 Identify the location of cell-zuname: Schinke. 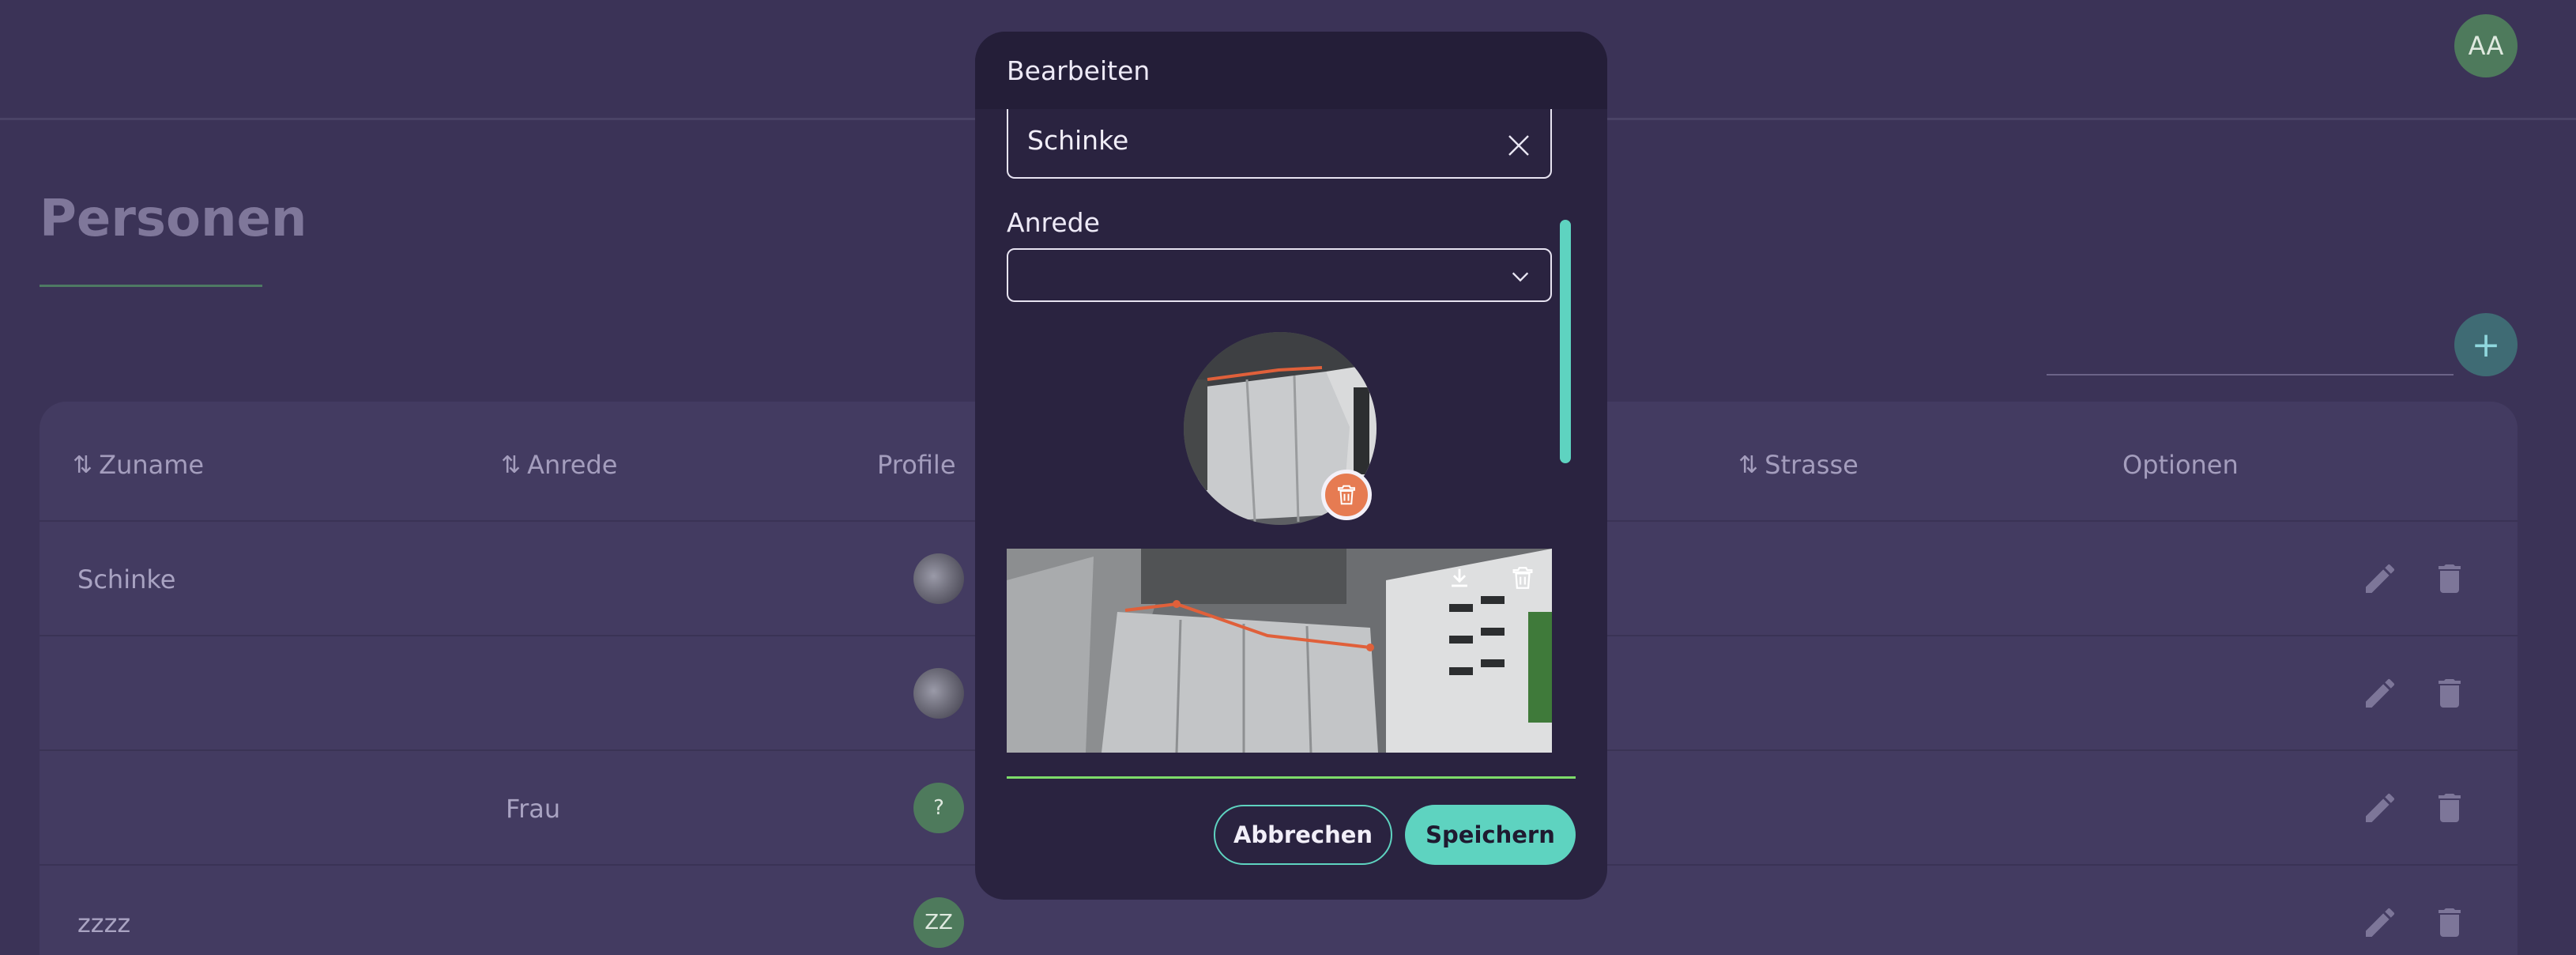
(126, 579).